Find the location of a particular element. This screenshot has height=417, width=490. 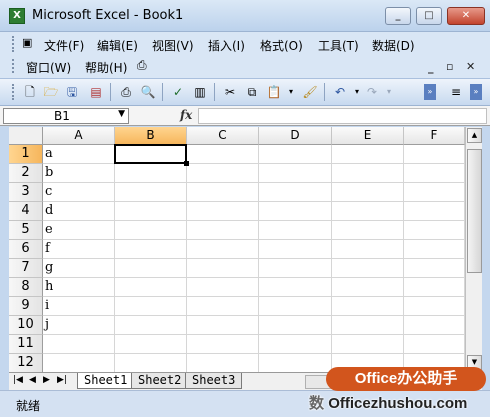

cell-e6 is located at coordinates (368, 249).